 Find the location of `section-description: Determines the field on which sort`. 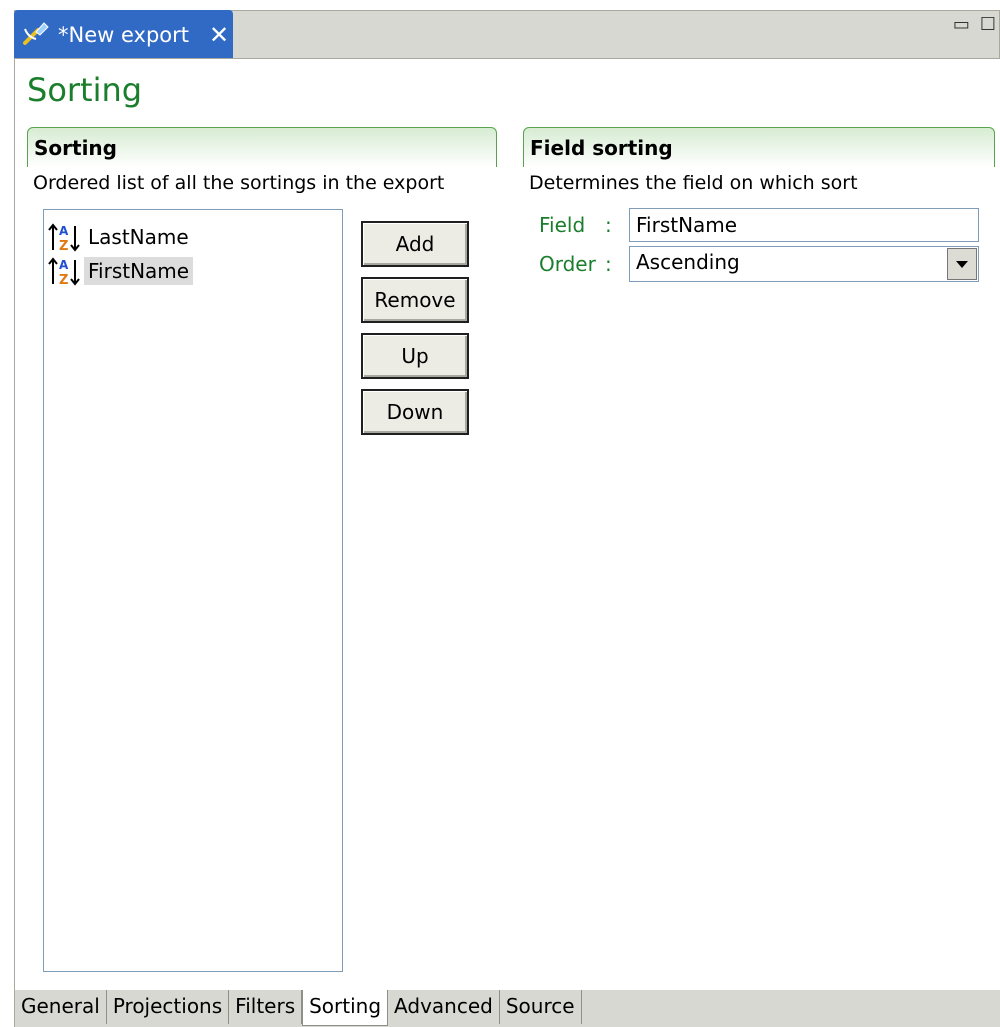

section-description: Determines the field on which sort is located at coordinates (693, 183).